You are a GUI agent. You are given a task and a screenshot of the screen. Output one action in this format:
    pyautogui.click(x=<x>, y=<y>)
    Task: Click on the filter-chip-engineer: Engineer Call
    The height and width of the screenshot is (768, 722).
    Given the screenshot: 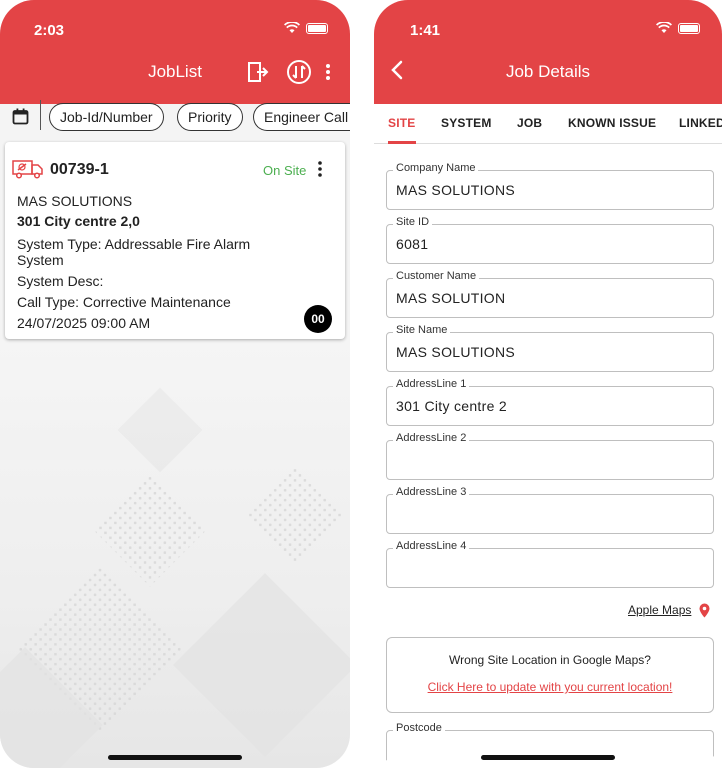 What is the action you would take?
    pyautogui.click(x=301, y=117)
    